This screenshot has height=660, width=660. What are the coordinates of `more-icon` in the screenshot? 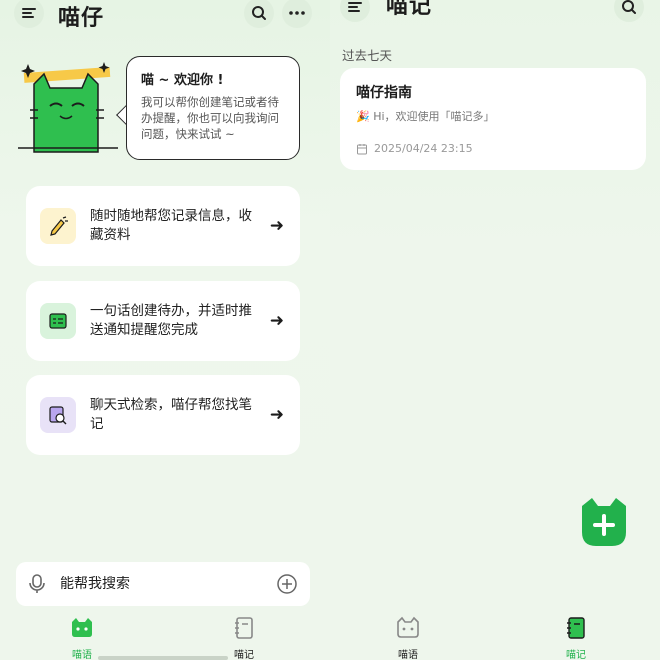 It's located at (297, 13).